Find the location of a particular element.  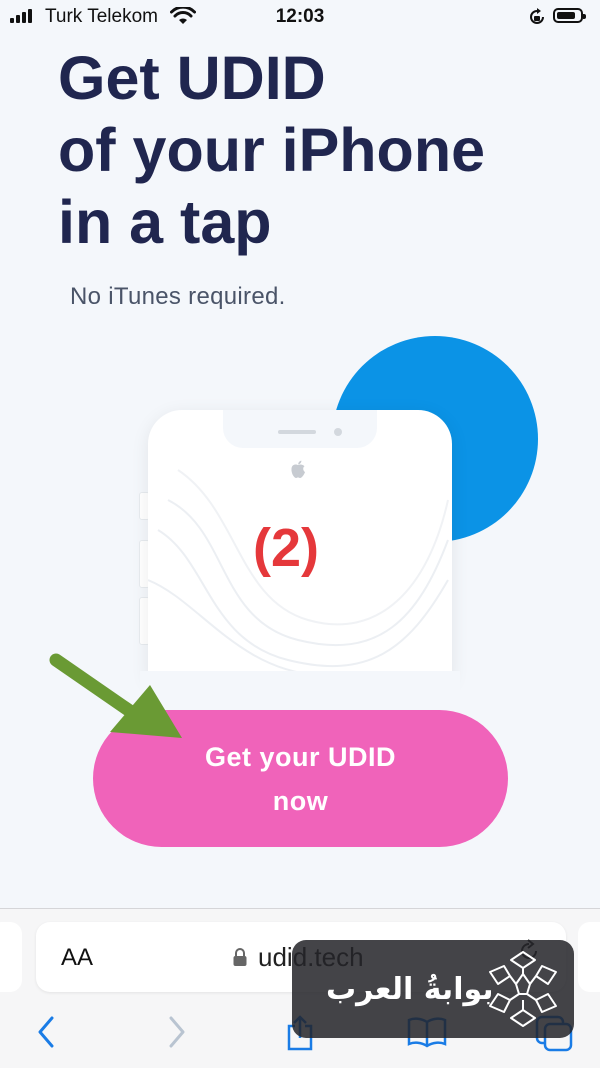

headline-line: in a tap is located at coordinates (165, 222).